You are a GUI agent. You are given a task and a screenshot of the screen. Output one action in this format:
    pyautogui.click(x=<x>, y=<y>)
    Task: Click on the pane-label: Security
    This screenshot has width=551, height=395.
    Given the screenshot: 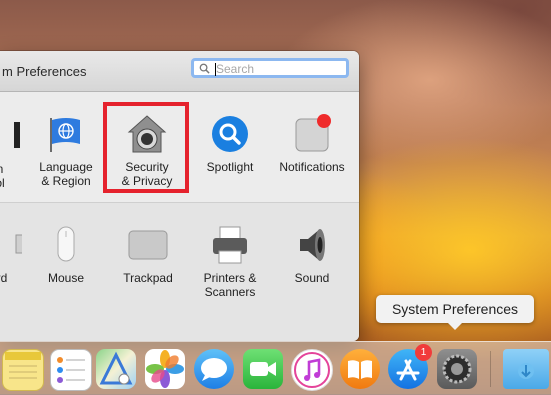 What is the action you would take?
    pyautogui.click(x=147, y=167)
    